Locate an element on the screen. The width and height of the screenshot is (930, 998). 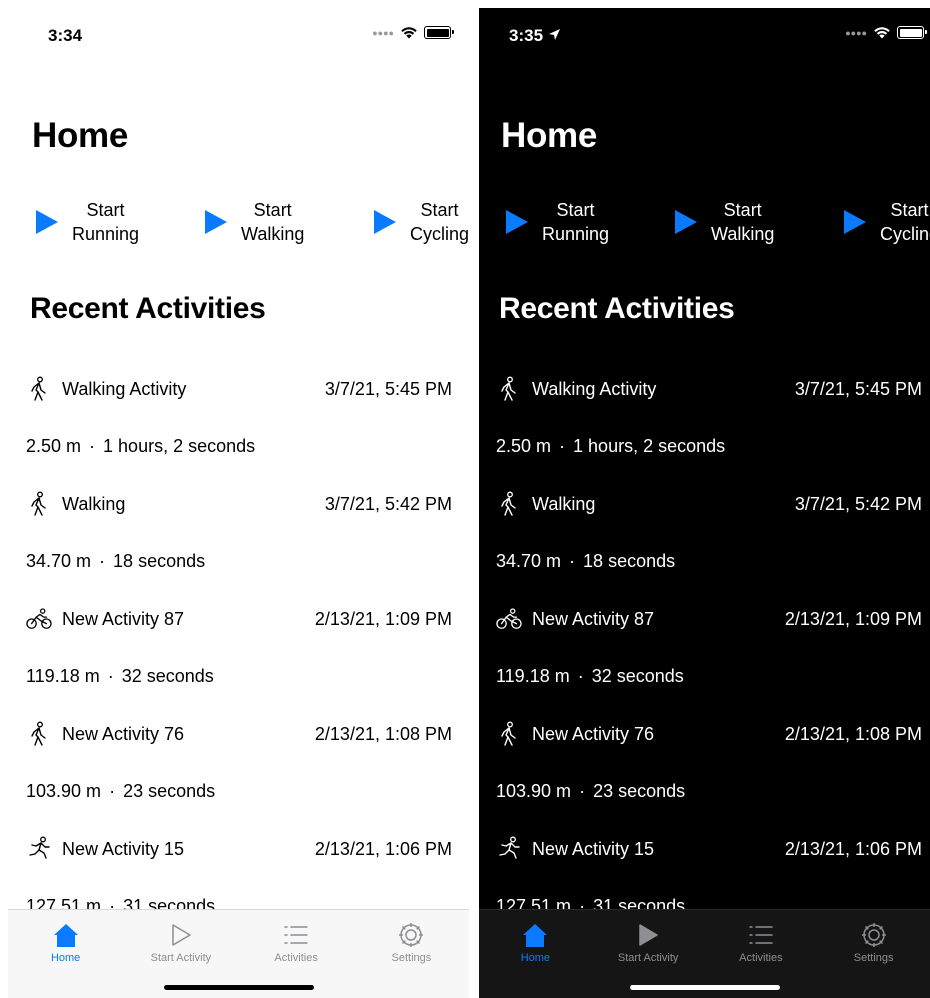
activity-type-label: Walking is located at coordinates (273, 234).